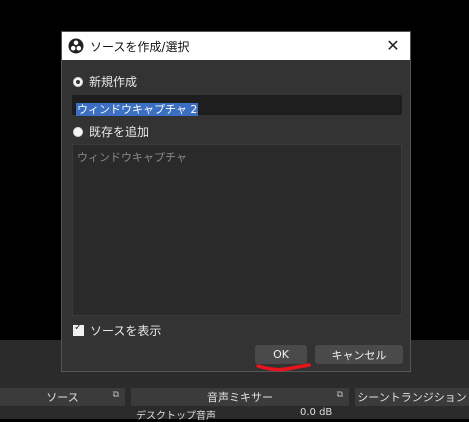  Describe the element at coordinates (76, 46) in the screenshot. I see `obs-logo-icon` at that location.